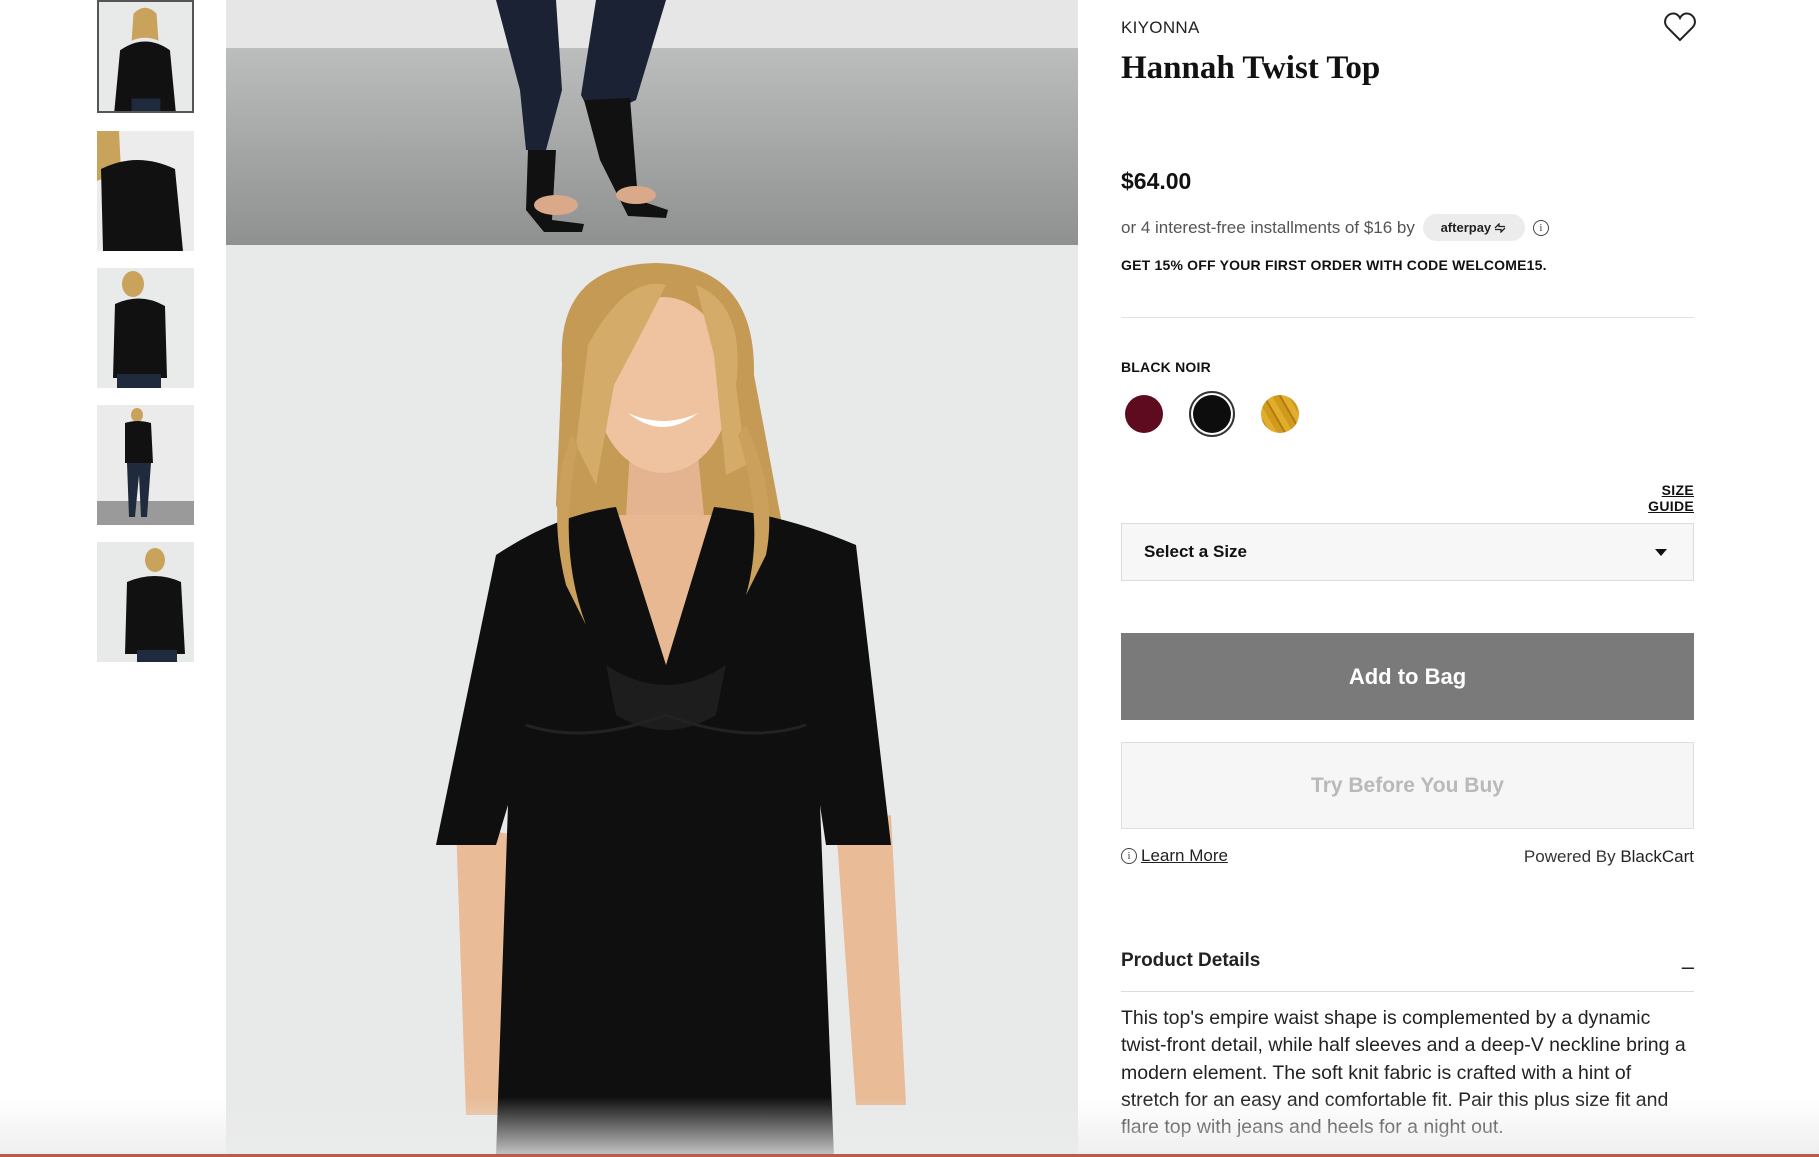 This screenshot has width=1819, height=1157. What do you see at coordinates (1191, 960) in the screenshot?
I see `product-details-heading: Product Details` at bounding box center [1191, 960].